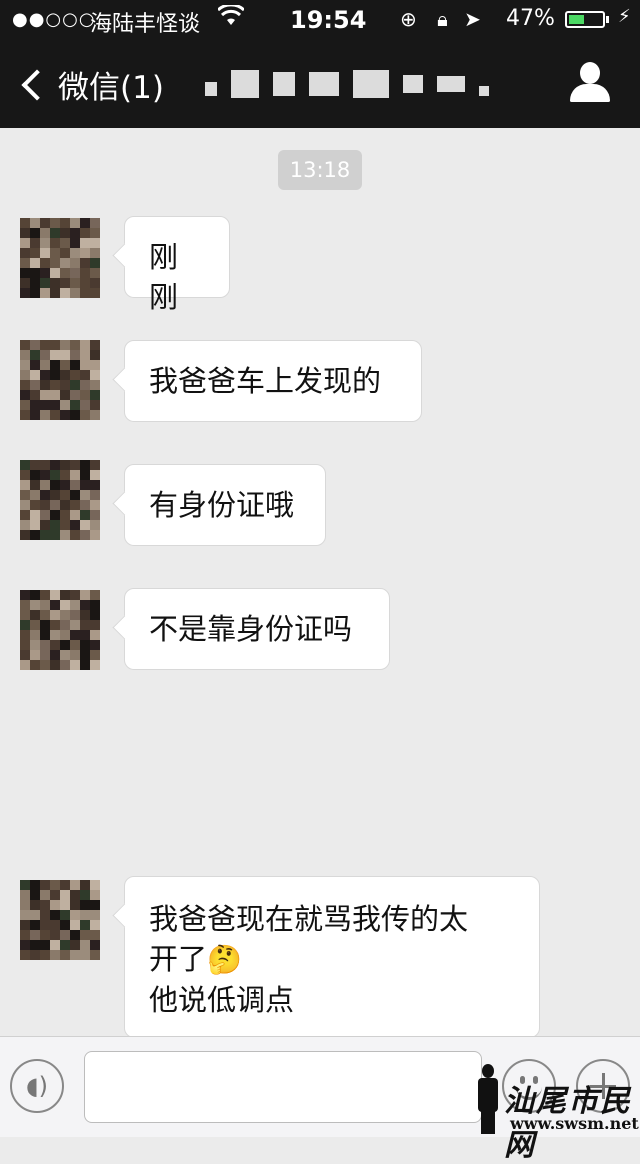 The width and height of the screenshot is (640, 1164). I want to click on voice-wave-icon: ◖), so click(36, 1086).